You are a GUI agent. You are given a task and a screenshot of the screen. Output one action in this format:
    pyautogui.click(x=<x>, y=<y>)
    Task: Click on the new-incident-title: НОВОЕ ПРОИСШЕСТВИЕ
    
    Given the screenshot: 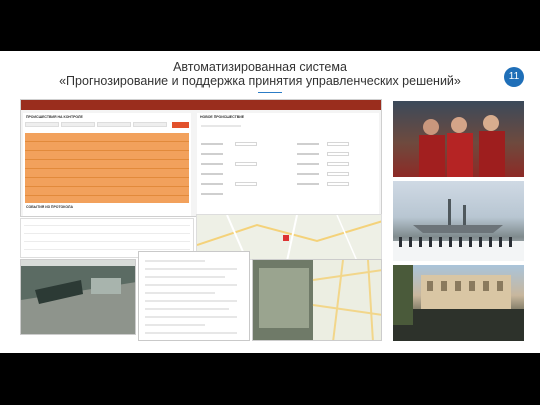 What is the action you would take?
    pyautogui.click(x=222, y=117)
    